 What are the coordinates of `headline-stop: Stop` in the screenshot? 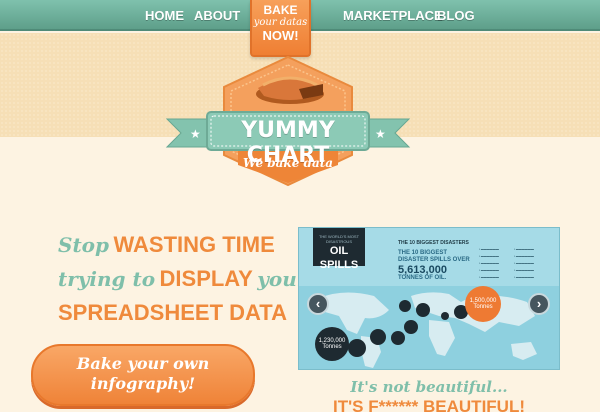 It's located at (84, 245).